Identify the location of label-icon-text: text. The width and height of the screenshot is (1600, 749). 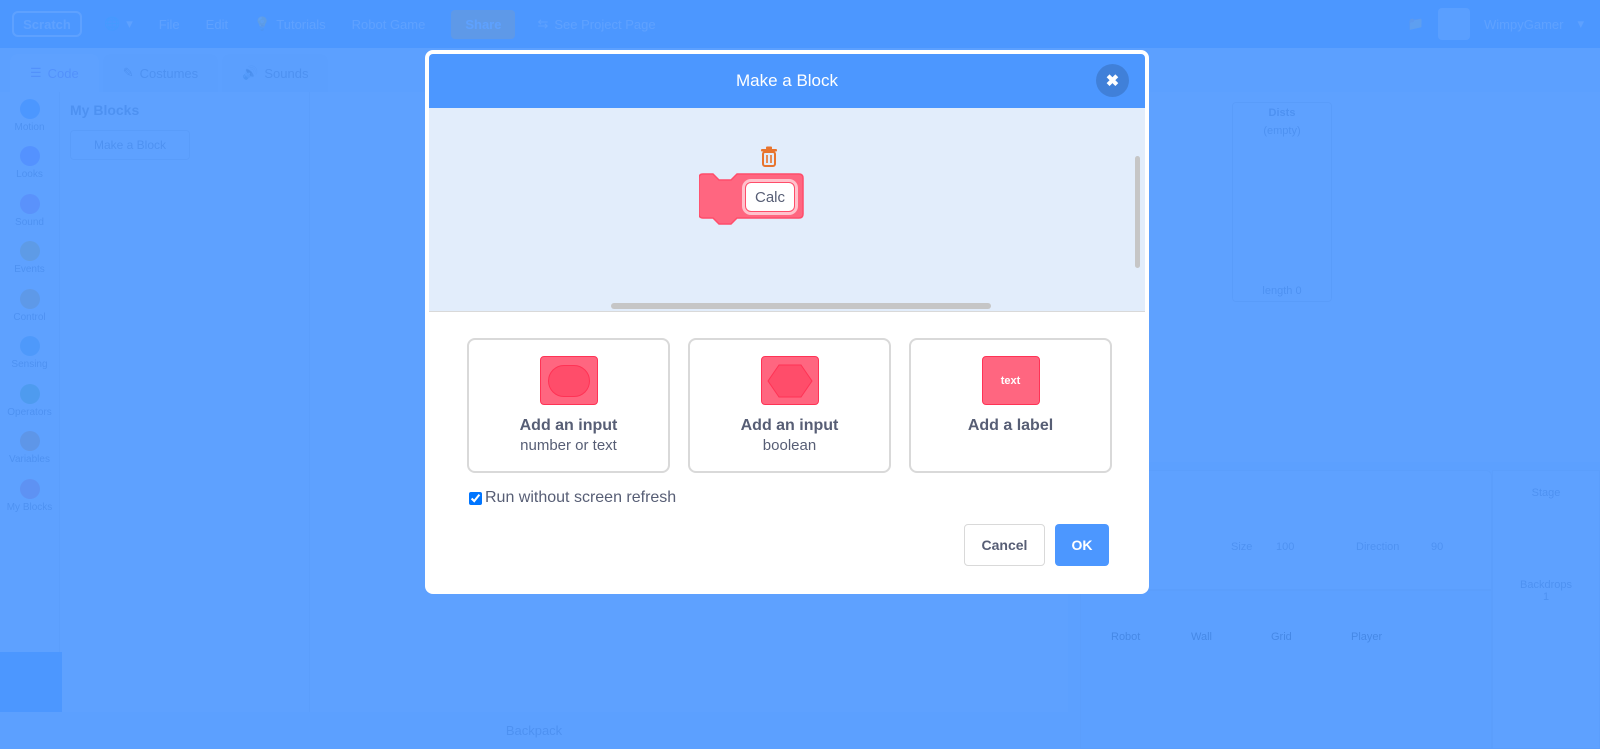
(1010, 380).